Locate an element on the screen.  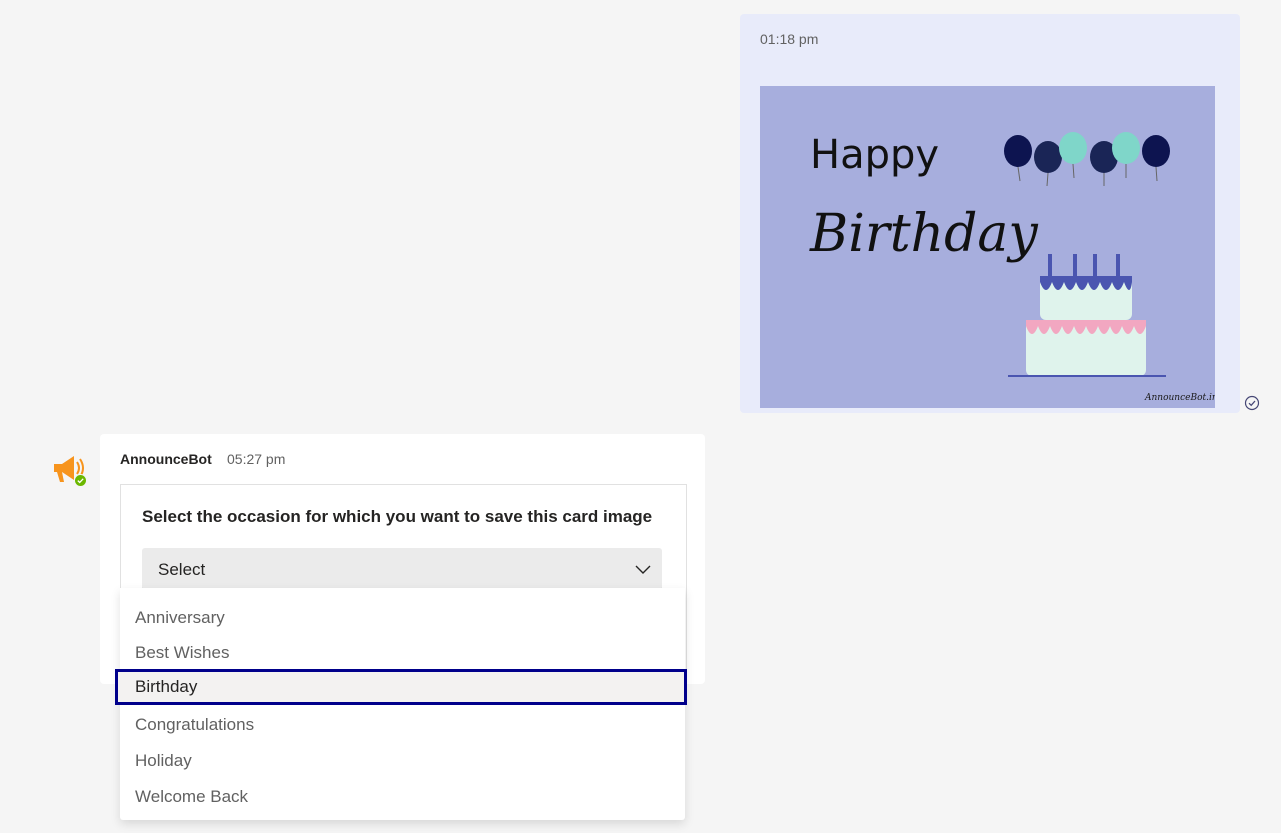
card-happy-text: Happy is located at coordinates (874, 155).